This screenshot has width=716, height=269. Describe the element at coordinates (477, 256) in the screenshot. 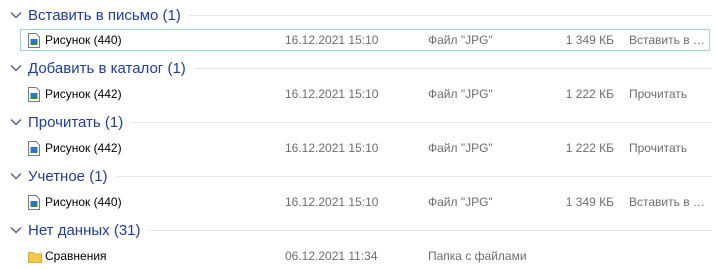

I see `folder-type: Папка с файлами` at that location.